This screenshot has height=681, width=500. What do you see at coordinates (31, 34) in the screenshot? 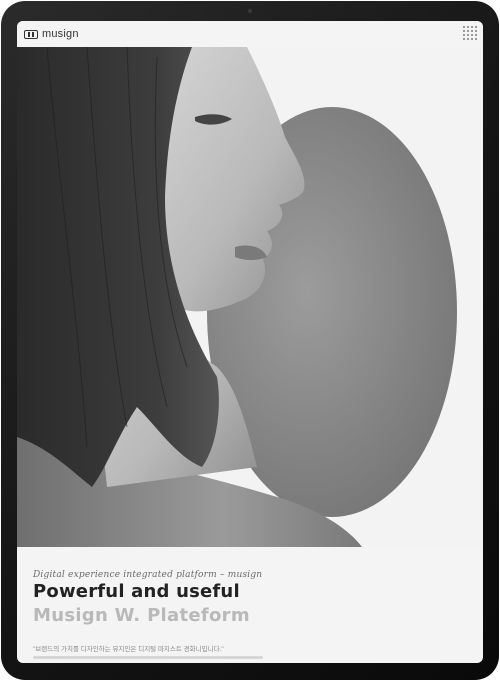
I see `musign-logo-icon` at bounding box center [31, 34].